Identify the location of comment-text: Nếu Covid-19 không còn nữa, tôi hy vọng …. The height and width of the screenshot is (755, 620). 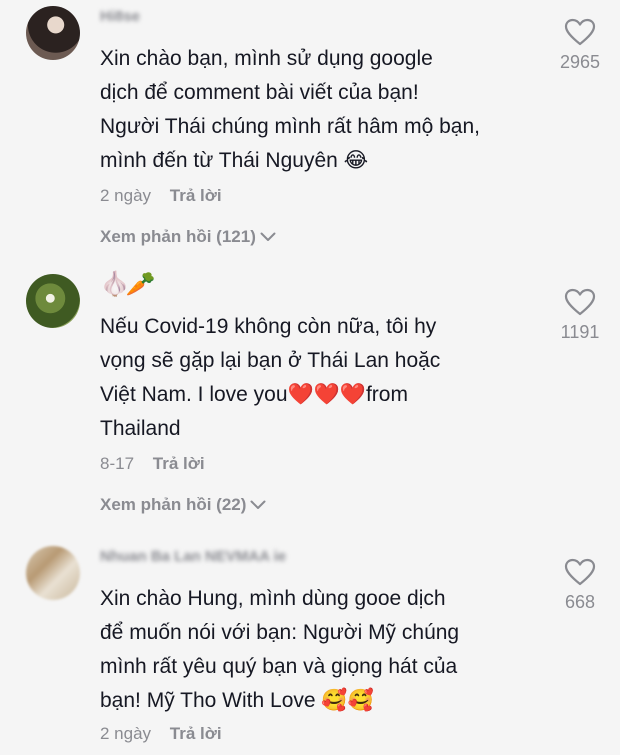
(320, 378).